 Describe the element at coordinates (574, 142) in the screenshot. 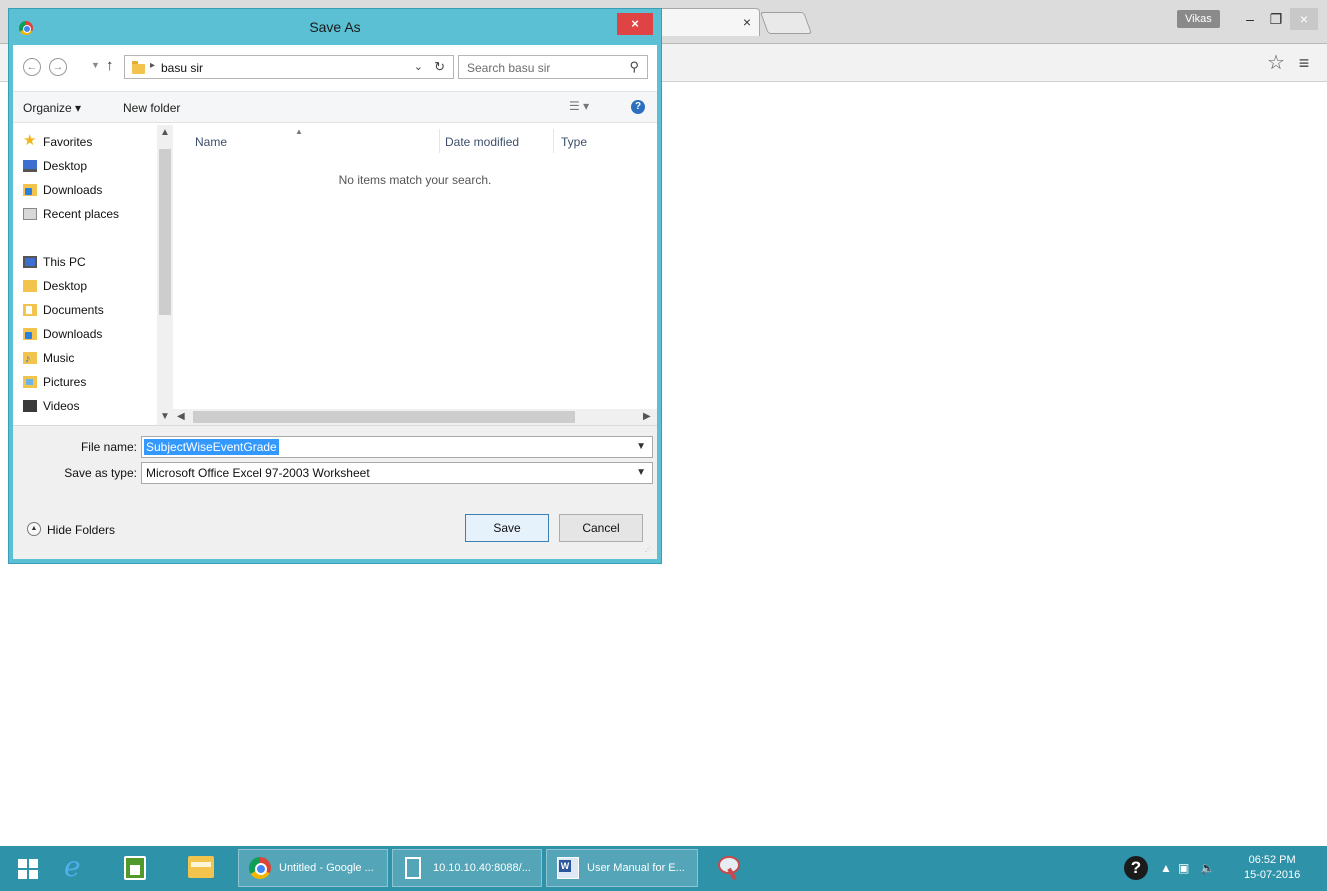

I see `column-header-type: Type` at that location.